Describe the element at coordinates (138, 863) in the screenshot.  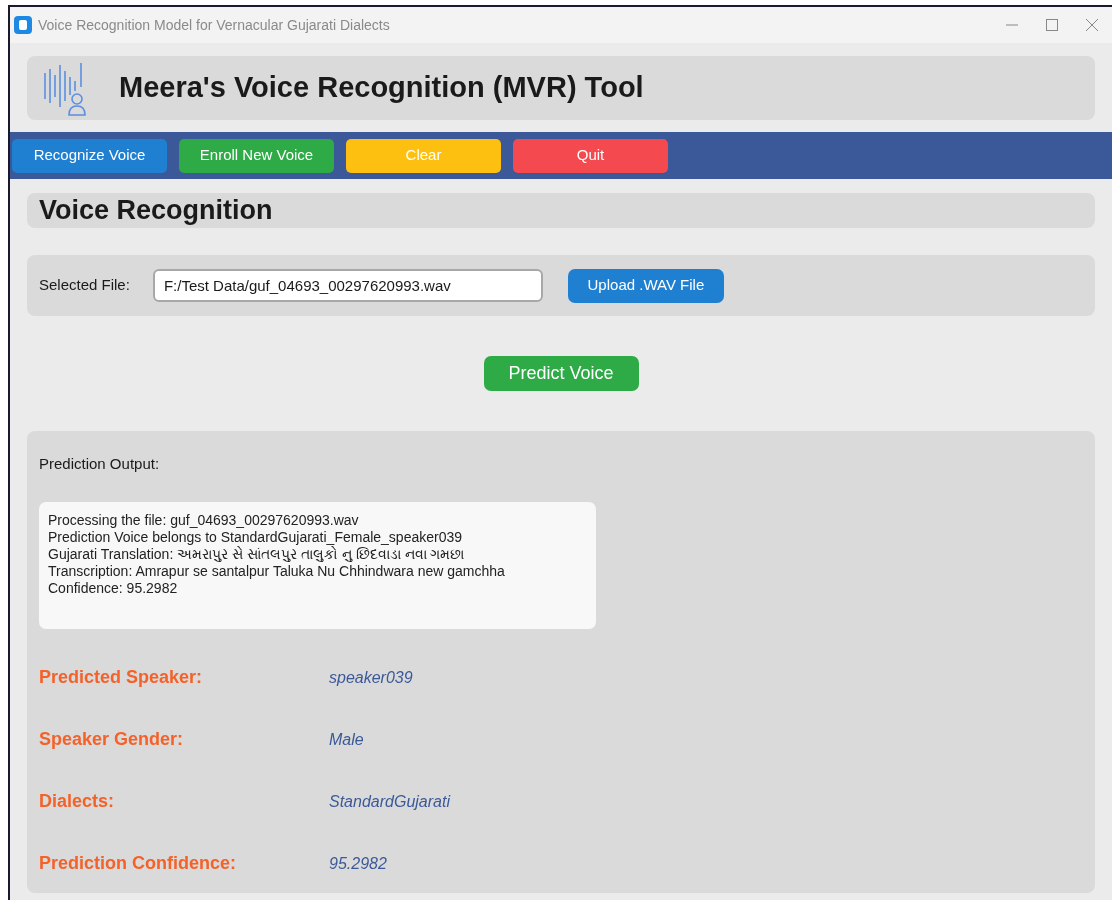
I see `result-label: Prediction Confidence:` at that location.